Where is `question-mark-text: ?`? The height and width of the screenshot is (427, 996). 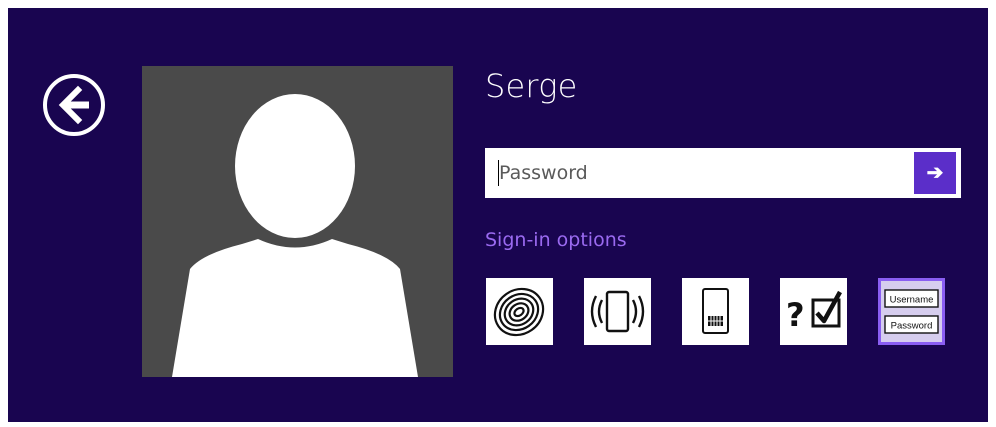
question-mark-text: ? is located at coordinates (795, 315).